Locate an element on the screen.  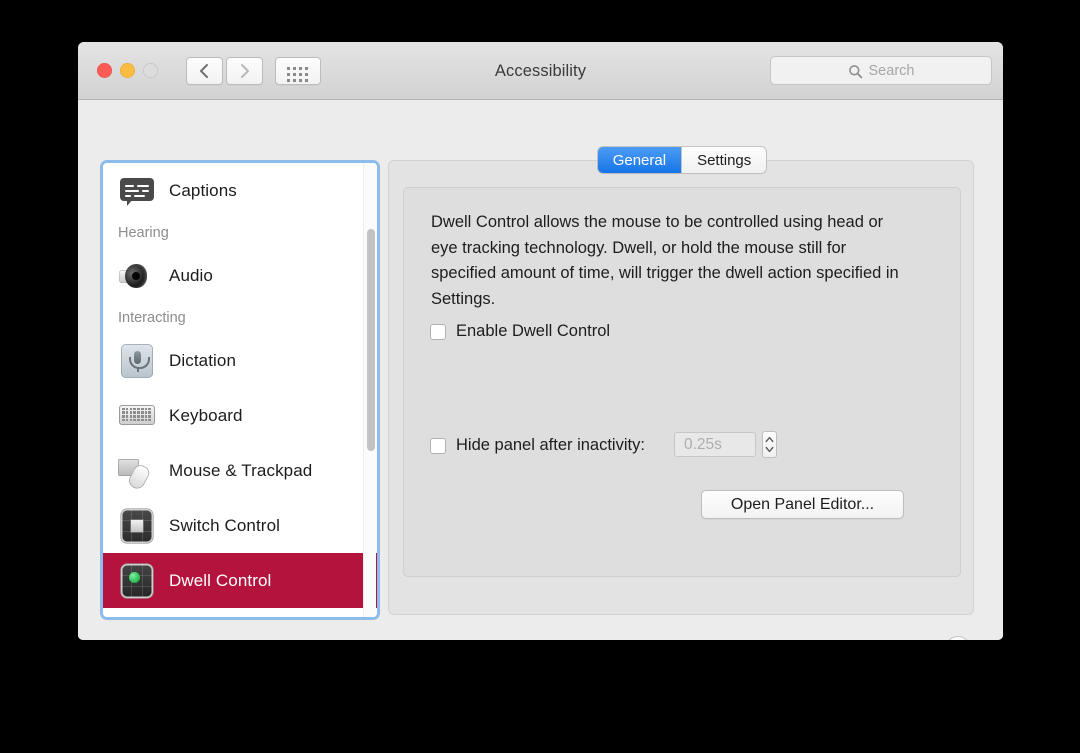
sidebar-item-audio: Audio is located at coordinates (240, 275).